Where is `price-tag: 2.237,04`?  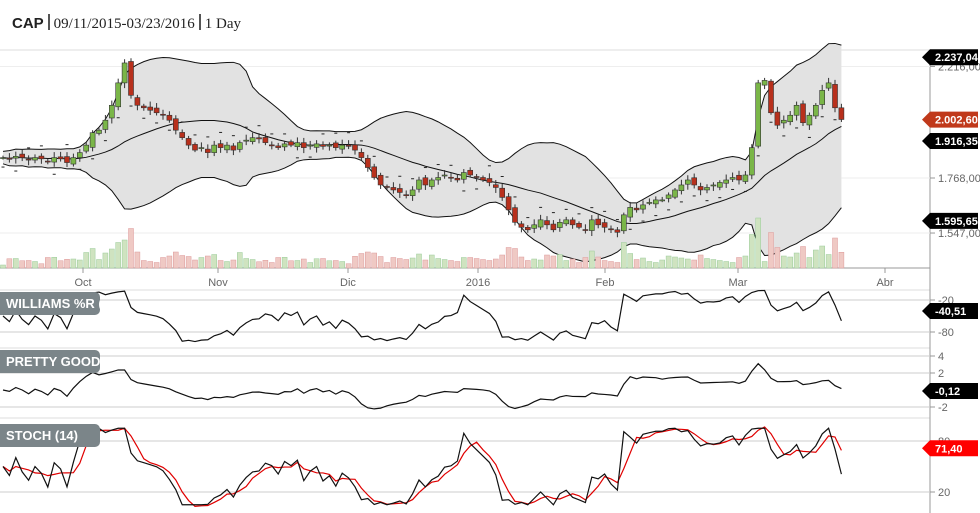 price-tag: 2.237,04 is located at coordinates (950, 57).